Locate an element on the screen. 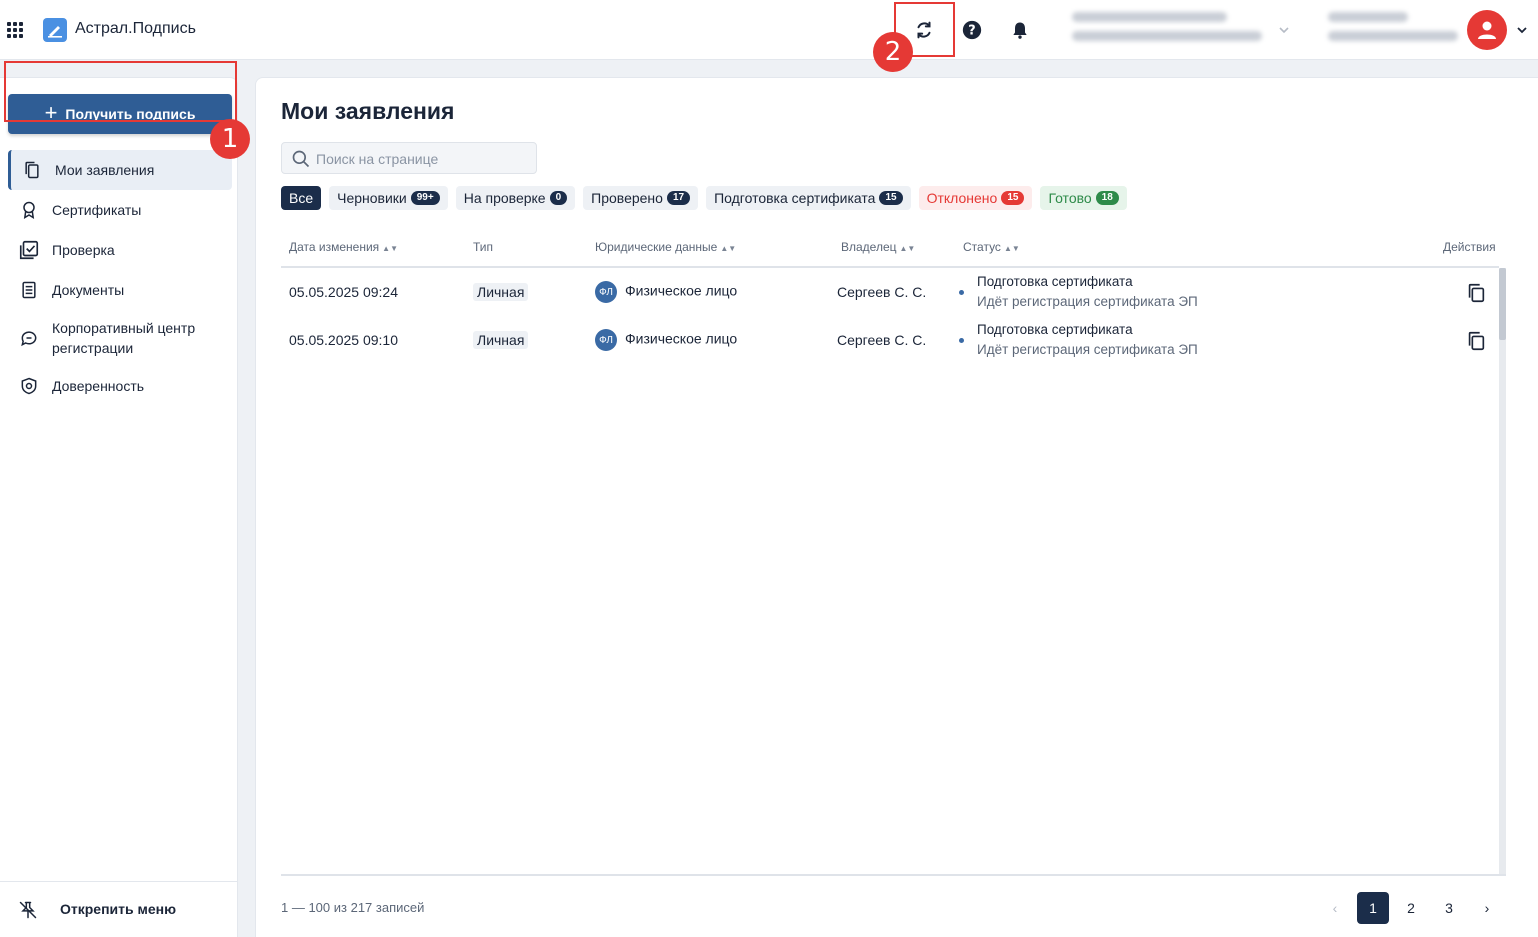  column-date: Дата изменения ▲▼ is located at coordinates (343, 247).